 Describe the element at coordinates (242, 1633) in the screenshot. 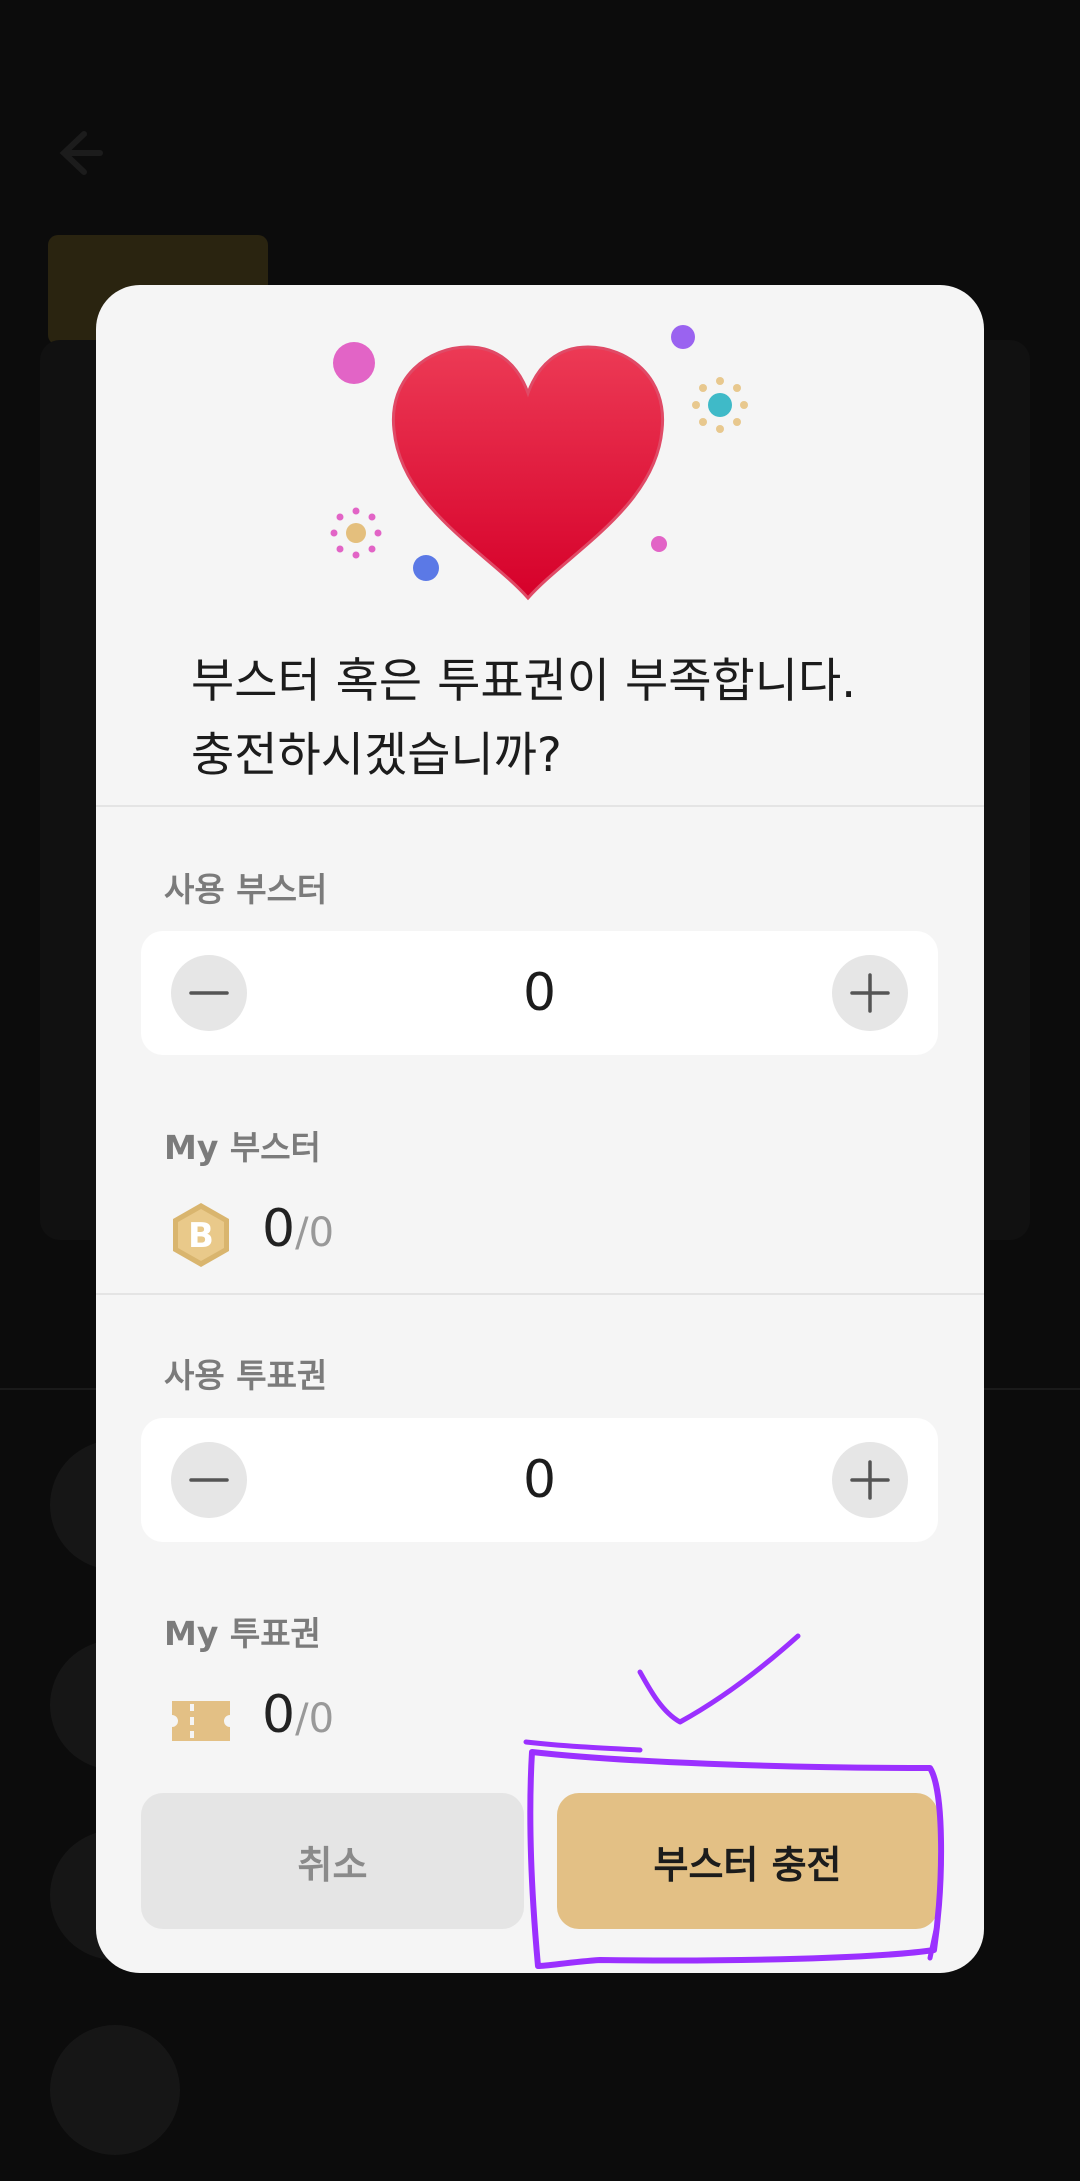

I see `my-vote-label: My 투표권` at that location.